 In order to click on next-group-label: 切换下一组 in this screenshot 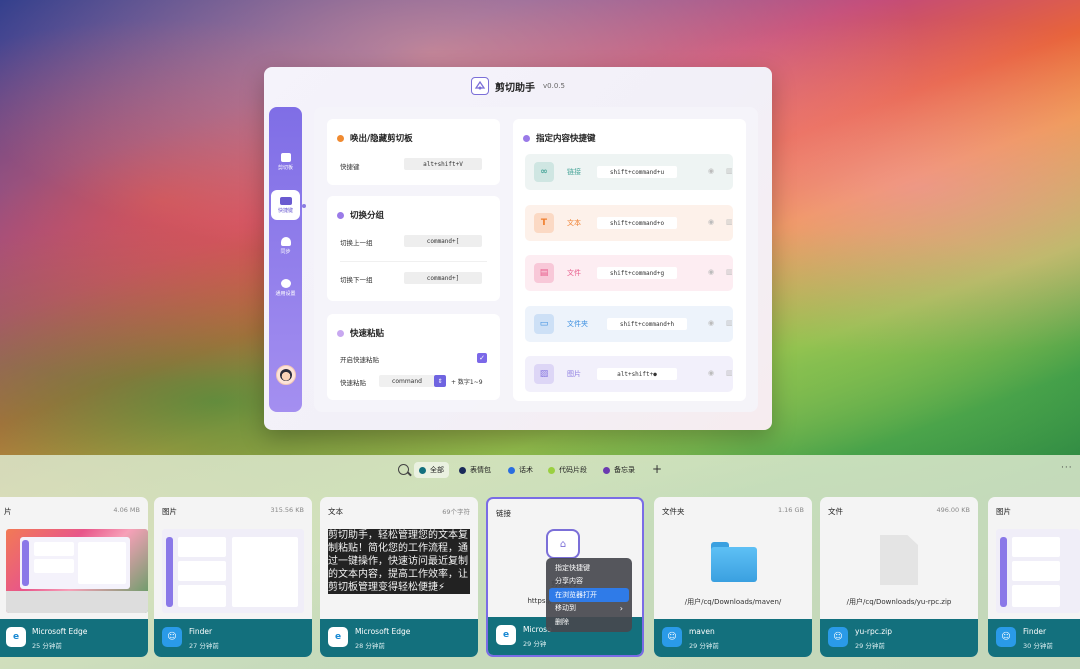, I will do `click(356, 280)`.